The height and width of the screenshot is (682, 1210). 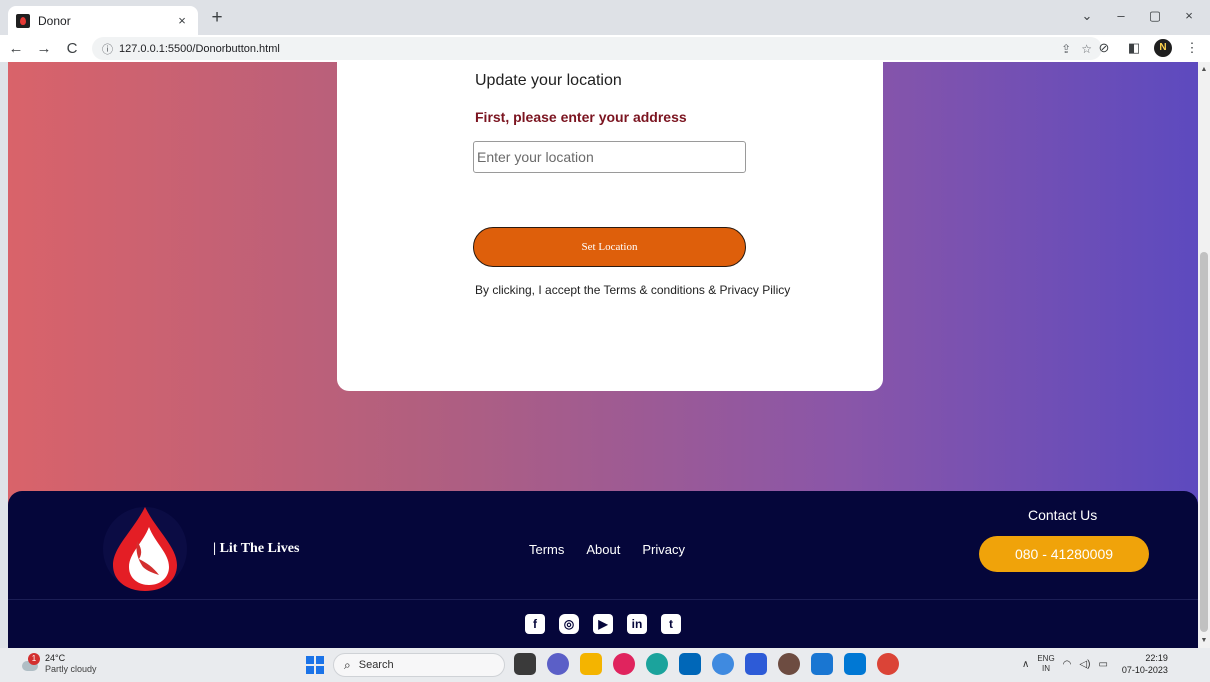 I want to click on phone-button: 080 - 41280009, so click(x=1064, y=554).